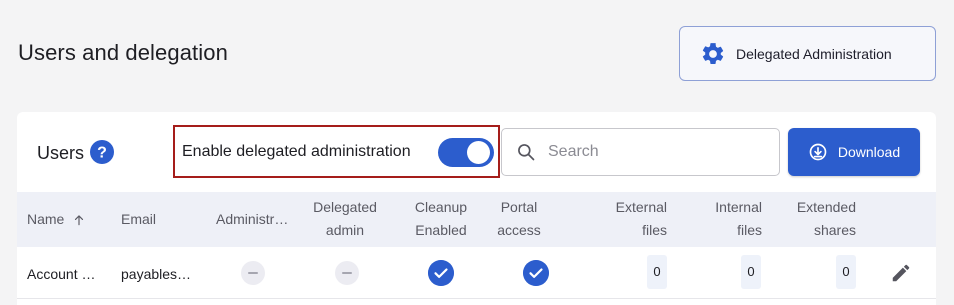 The height and width of the screenshot is (305, 954). What do you see at coordinates (345, 230) in the screenshot?
I see `column-header-delegated-admin-line2: admin` at bounding box center [345, 230].